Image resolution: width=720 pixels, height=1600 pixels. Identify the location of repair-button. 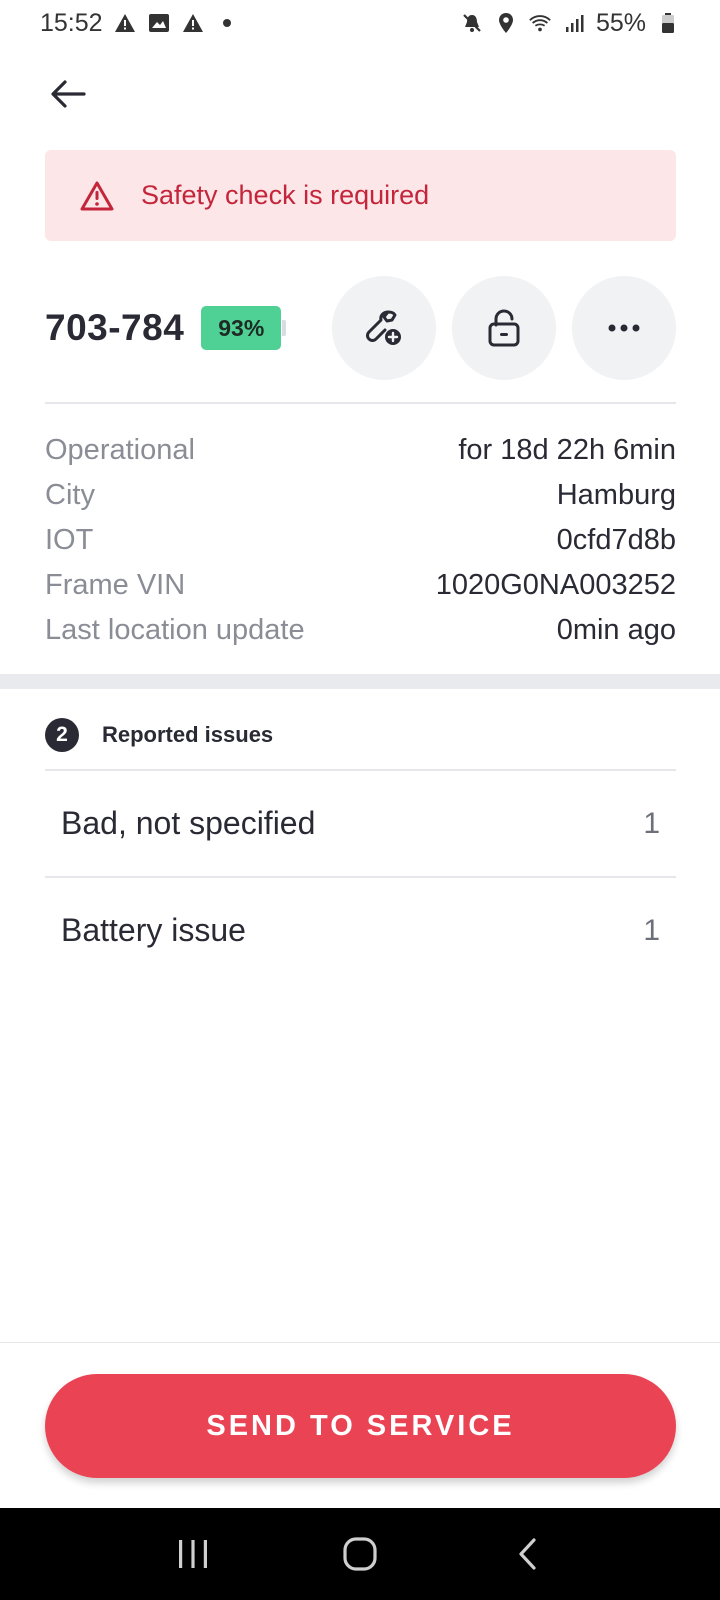
(384, 328).